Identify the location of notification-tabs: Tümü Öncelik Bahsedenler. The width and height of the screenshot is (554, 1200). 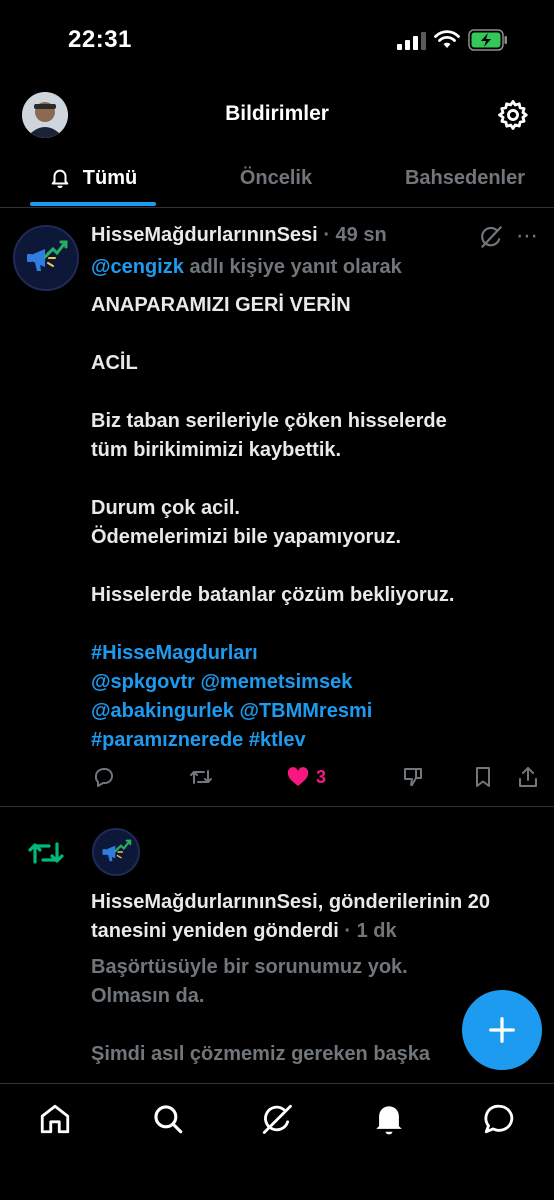
(277, 179).